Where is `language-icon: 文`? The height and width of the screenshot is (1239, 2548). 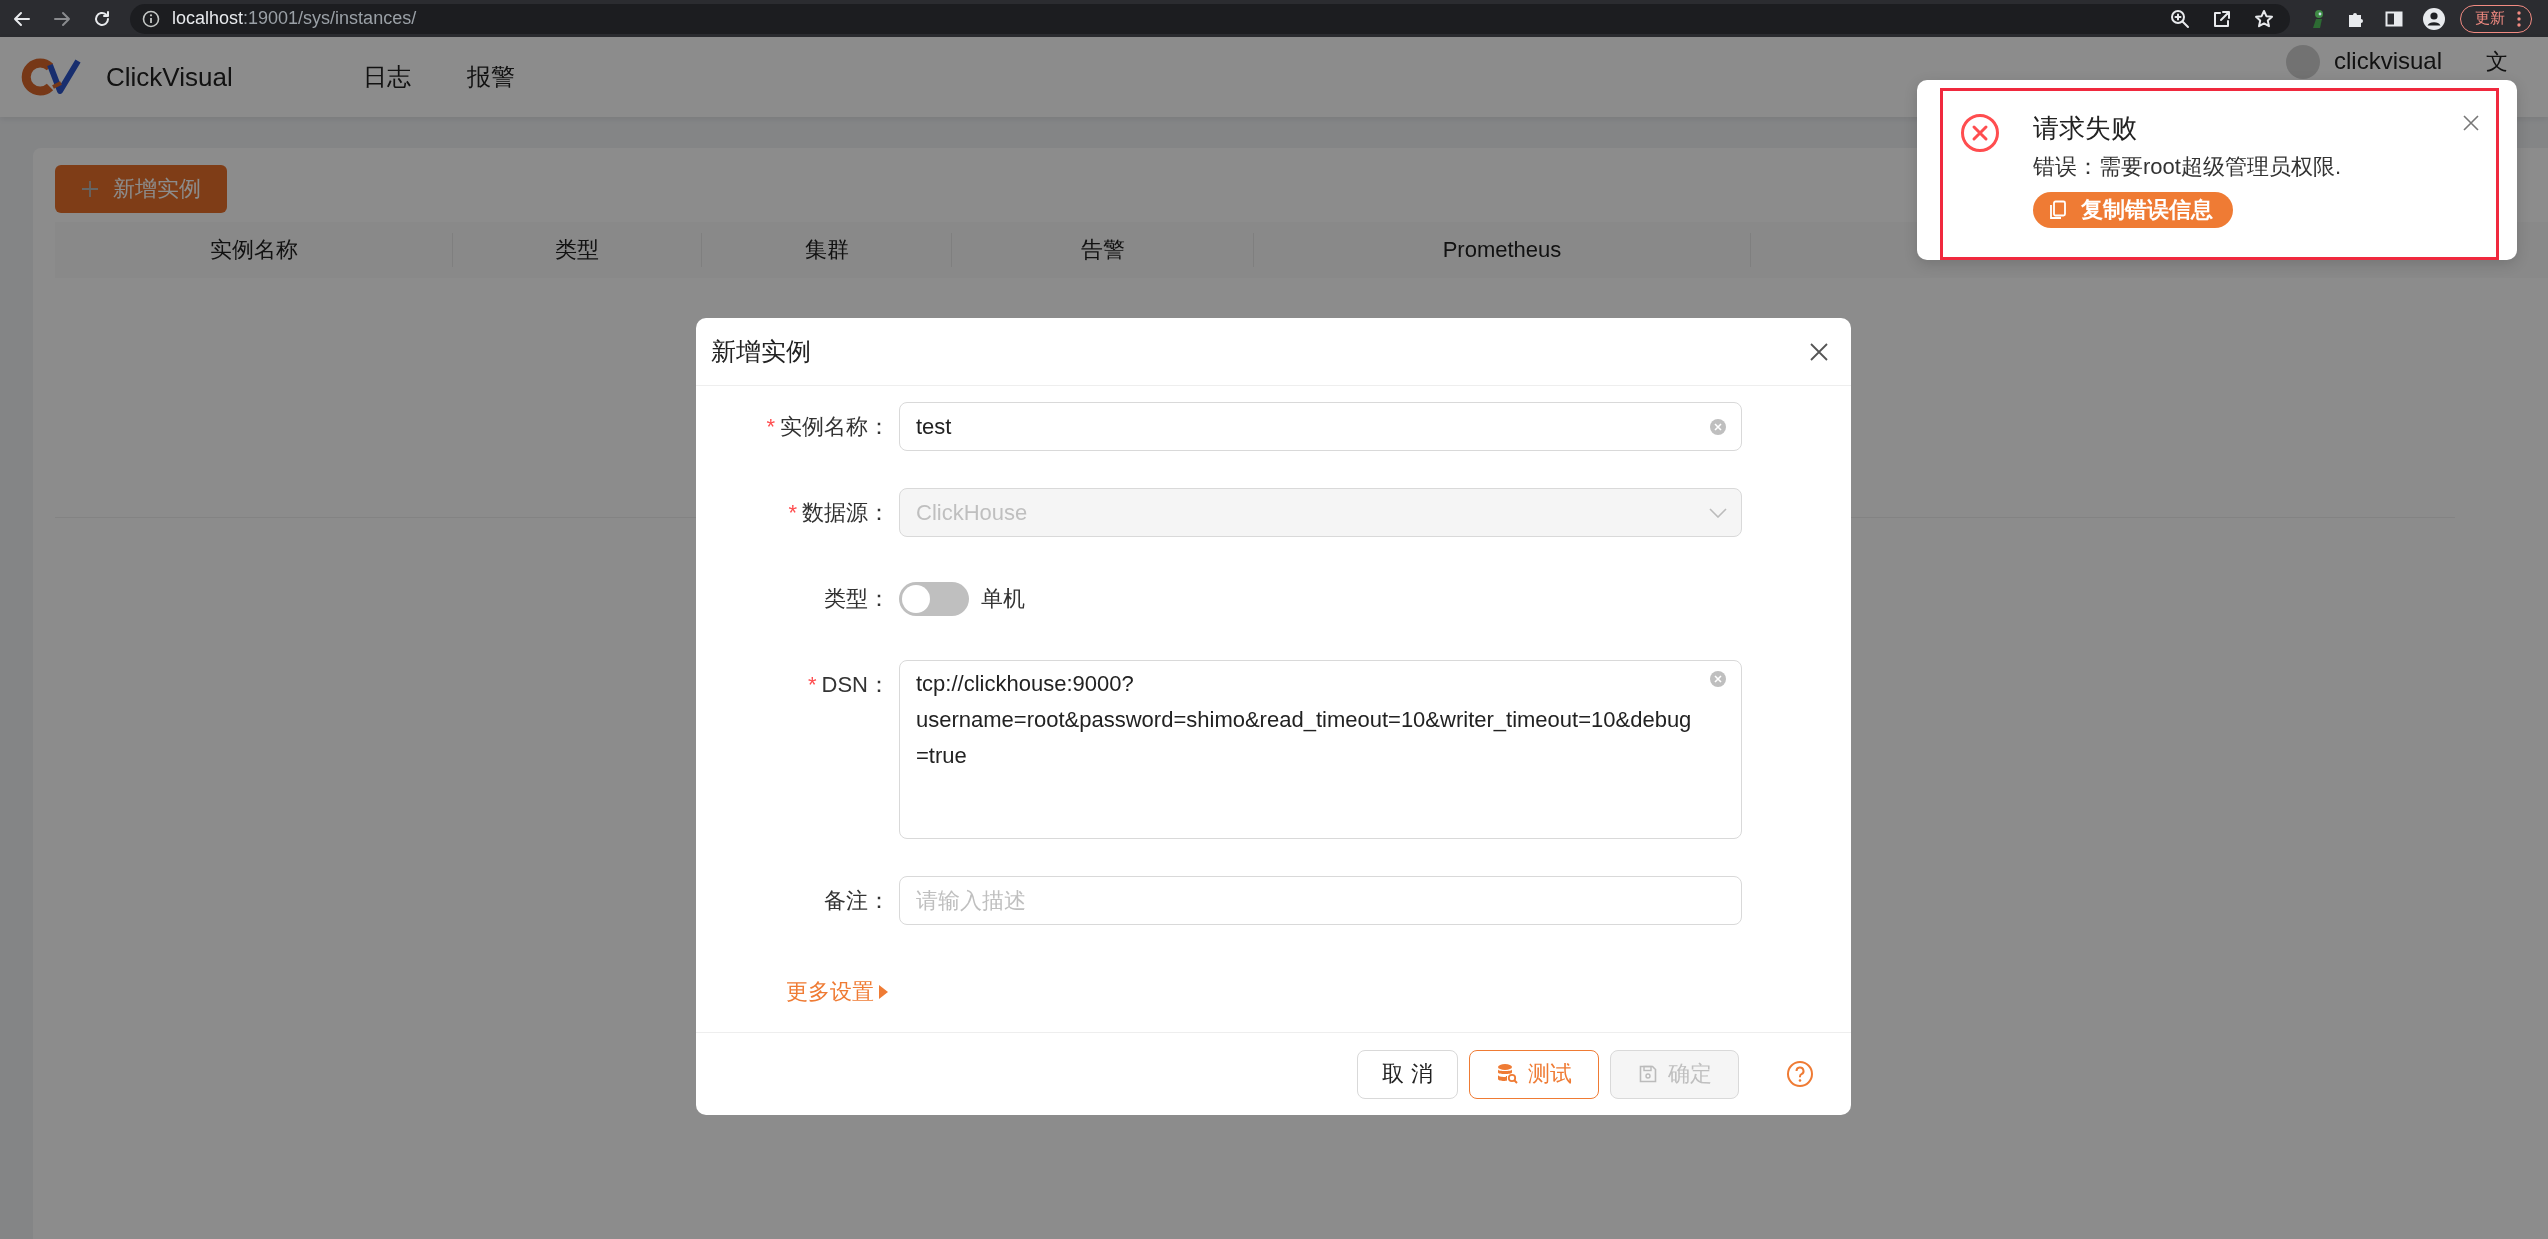 language-icon: 文 is located at coordinates (2497, 62).